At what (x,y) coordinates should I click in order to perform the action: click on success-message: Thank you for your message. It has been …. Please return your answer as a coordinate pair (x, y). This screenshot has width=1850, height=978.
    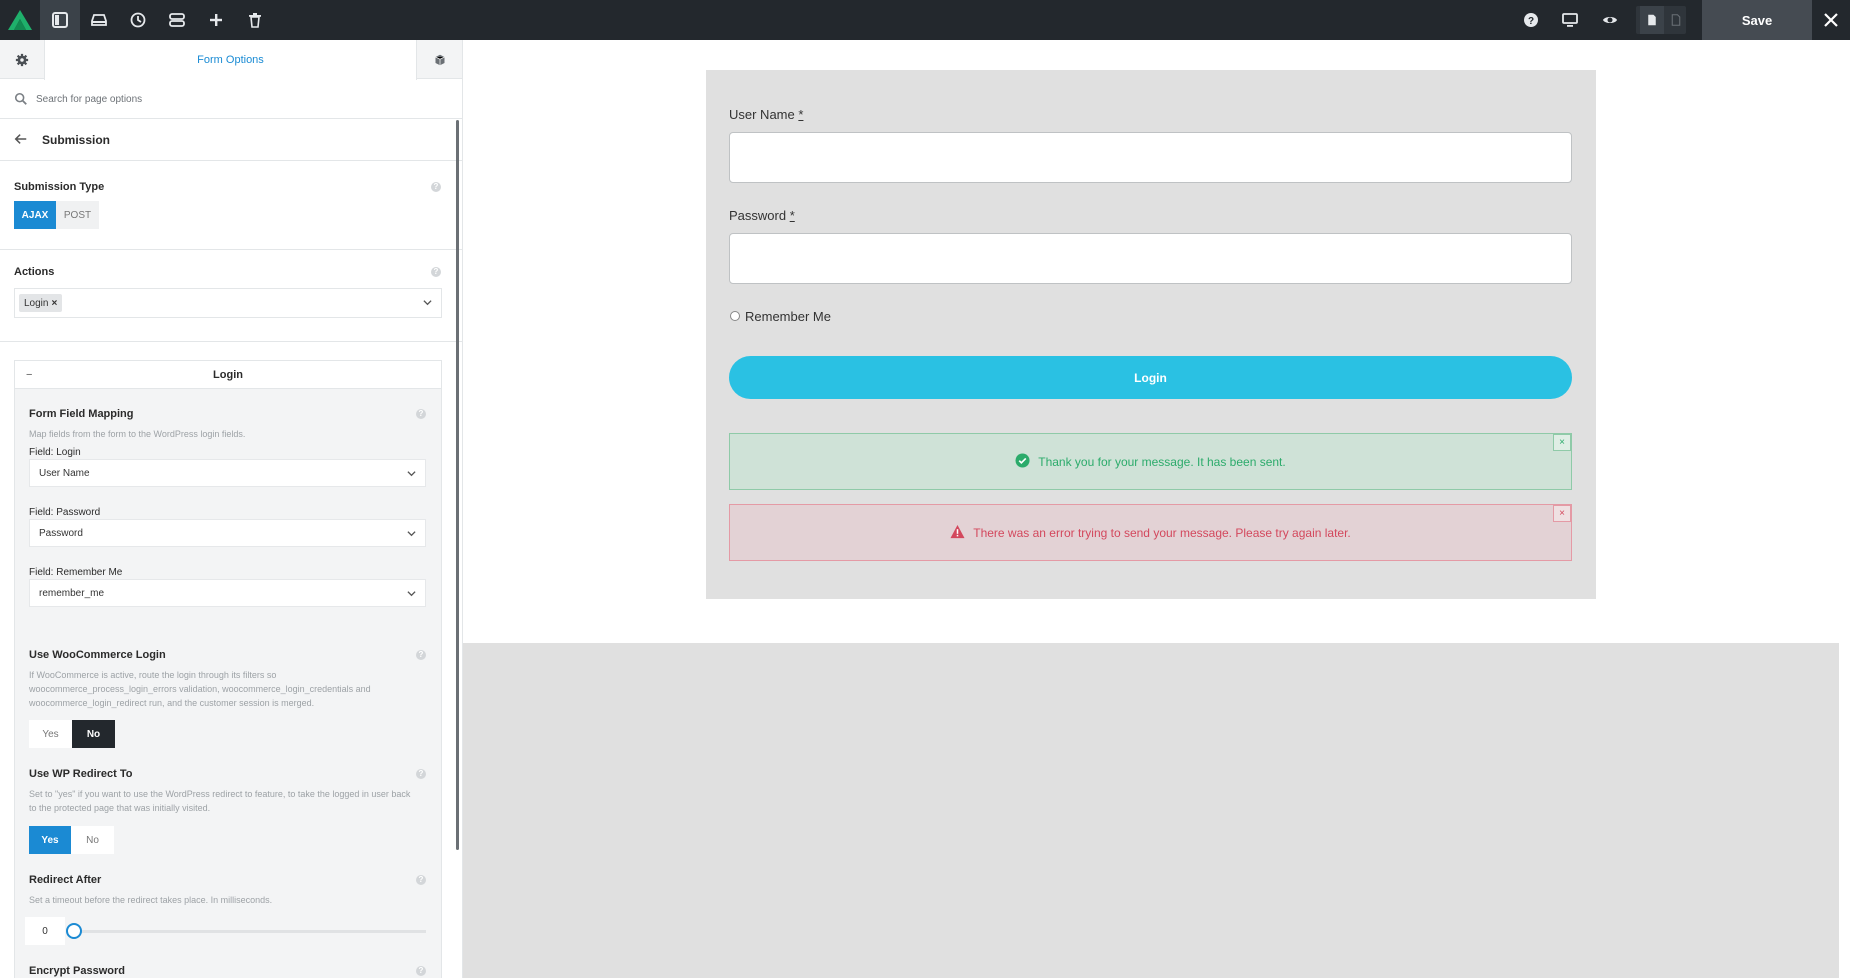
    Looking at the image, I should click on (1150, 461).